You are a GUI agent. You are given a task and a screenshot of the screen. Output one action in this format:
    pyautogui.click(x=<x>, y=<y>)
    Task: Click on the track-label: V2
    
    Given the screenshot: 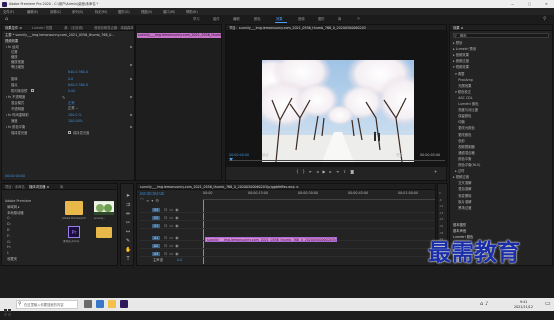 What is the action you would take?
    pyautogui.click(x=156, y=217)
    